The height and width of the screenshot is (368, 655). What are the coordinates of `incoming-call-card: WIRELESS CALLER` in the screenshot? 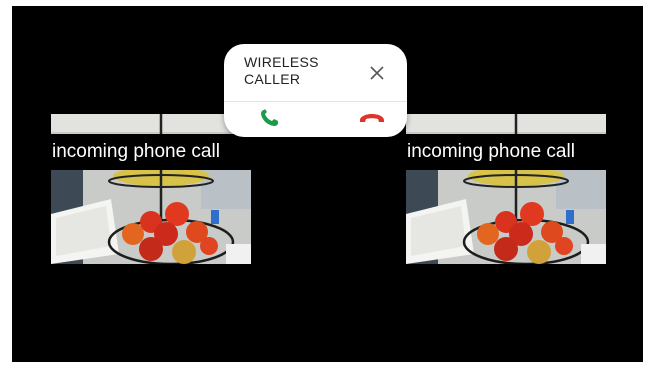 It's located at (315, 90).